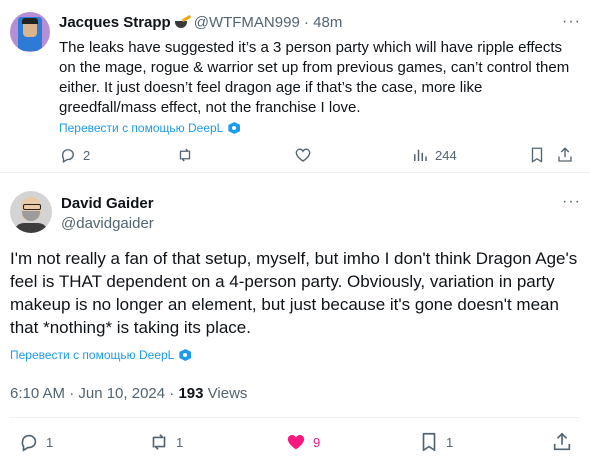 The image size is (590, 465). Describe the element at coordinates (295, 417) in the screenshot. I see `divider` at that location.